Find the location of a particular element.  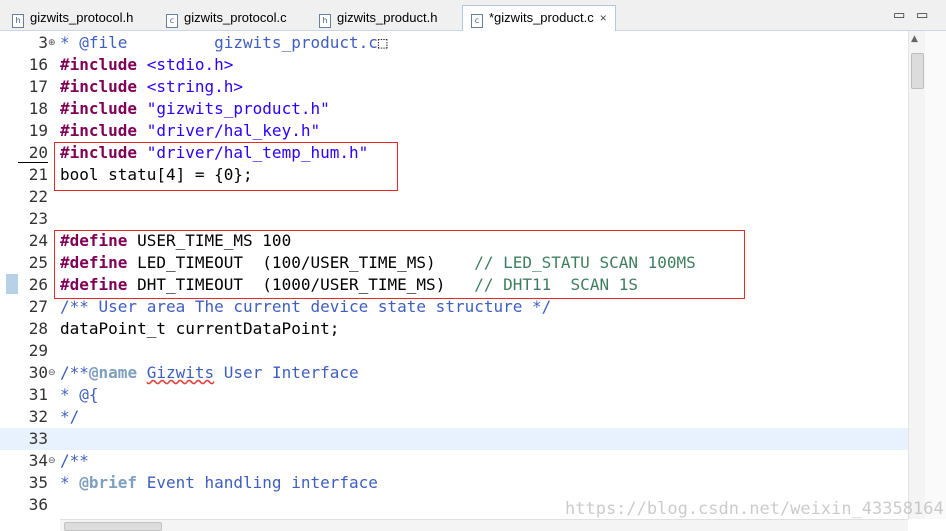

code-text: #include <string.h> is located at coordinates (151, 87).